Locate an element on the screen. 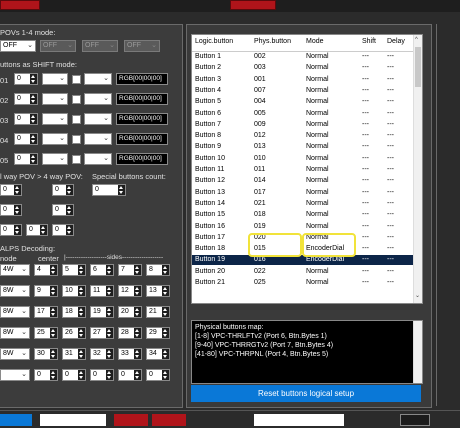  map-scrollbar is located at coordinates (417, 352).